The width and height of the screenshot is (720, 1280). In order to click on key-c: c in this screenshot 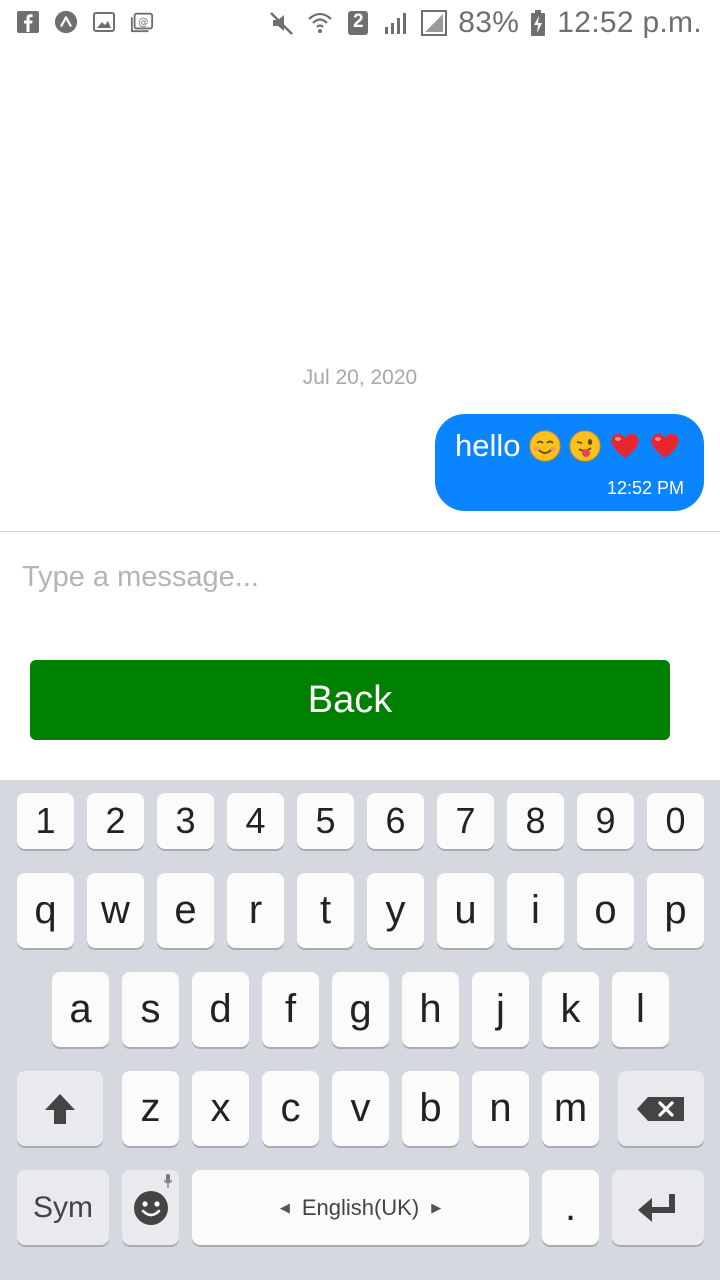, I will do `click(290, 1108)`.